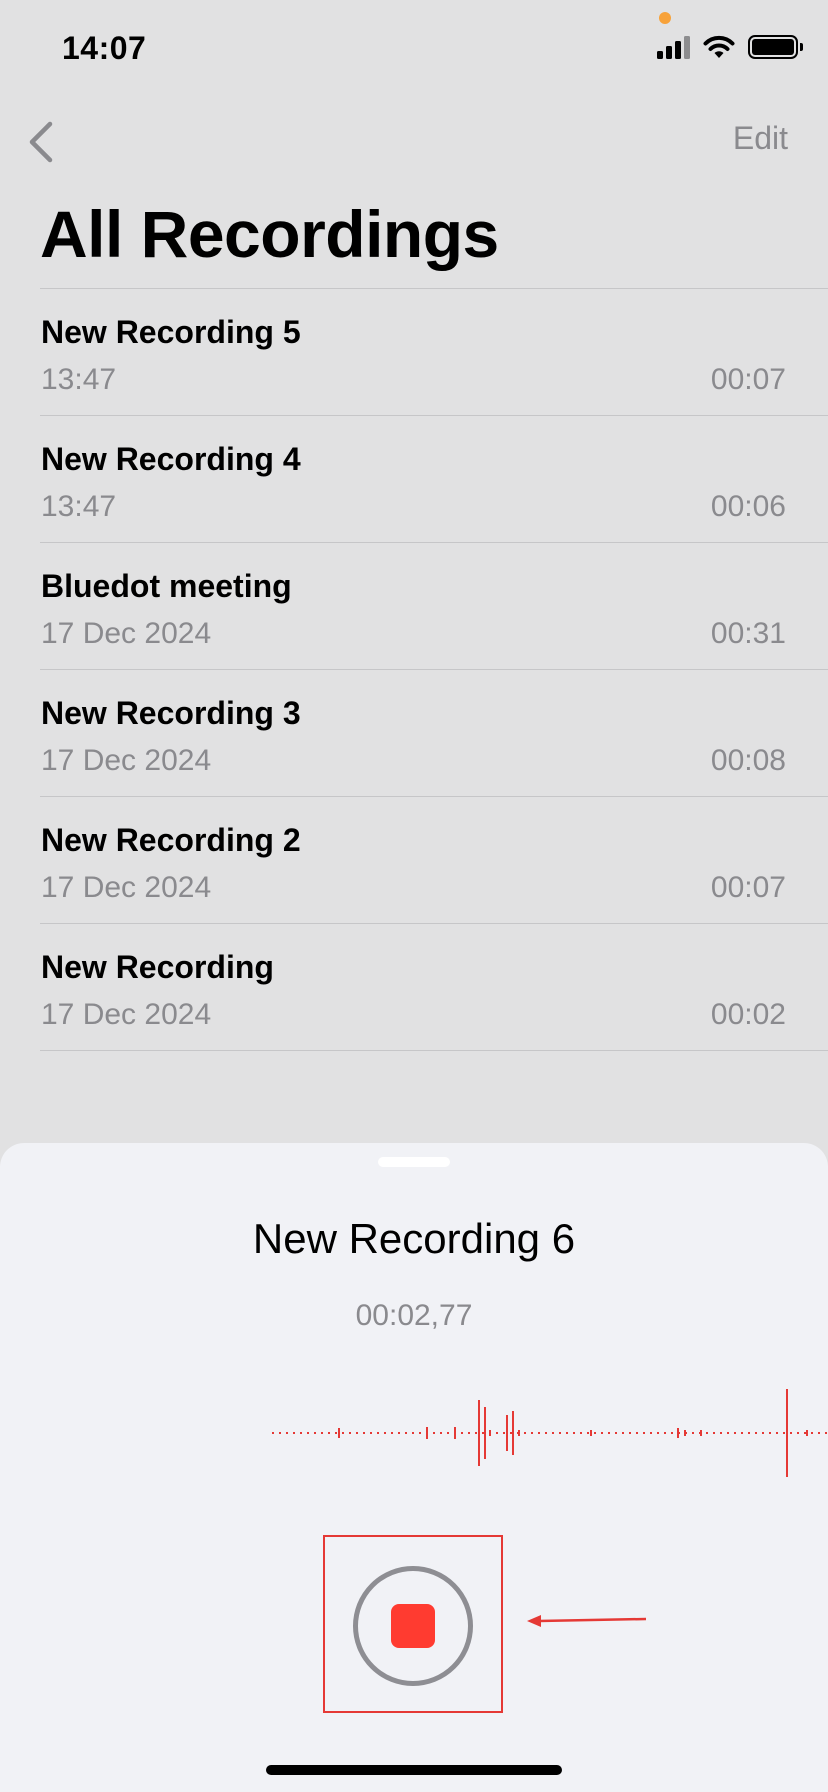 The height and width of the screenshot is (1792, 828). What do you see at coordinates (434, 352) in the screenshot?
I see `list-item: New Recording 5 13:47 00:07` at bounding box center [434, 352].